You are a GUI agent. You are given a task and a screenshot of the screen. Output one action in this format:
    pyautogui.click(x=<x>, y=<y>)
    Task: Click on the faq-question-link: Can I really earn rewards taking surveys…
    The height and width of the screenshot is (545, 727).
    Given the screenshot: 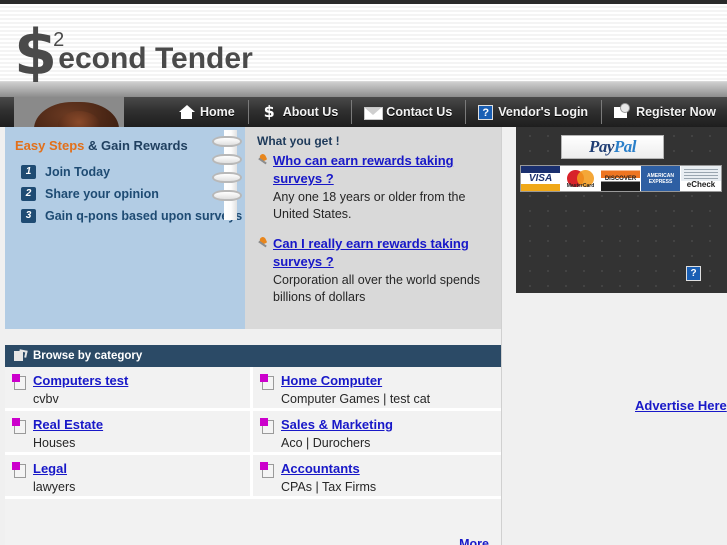 What is the action you would take?
    pyautogui.click(x=371, y=252)
    